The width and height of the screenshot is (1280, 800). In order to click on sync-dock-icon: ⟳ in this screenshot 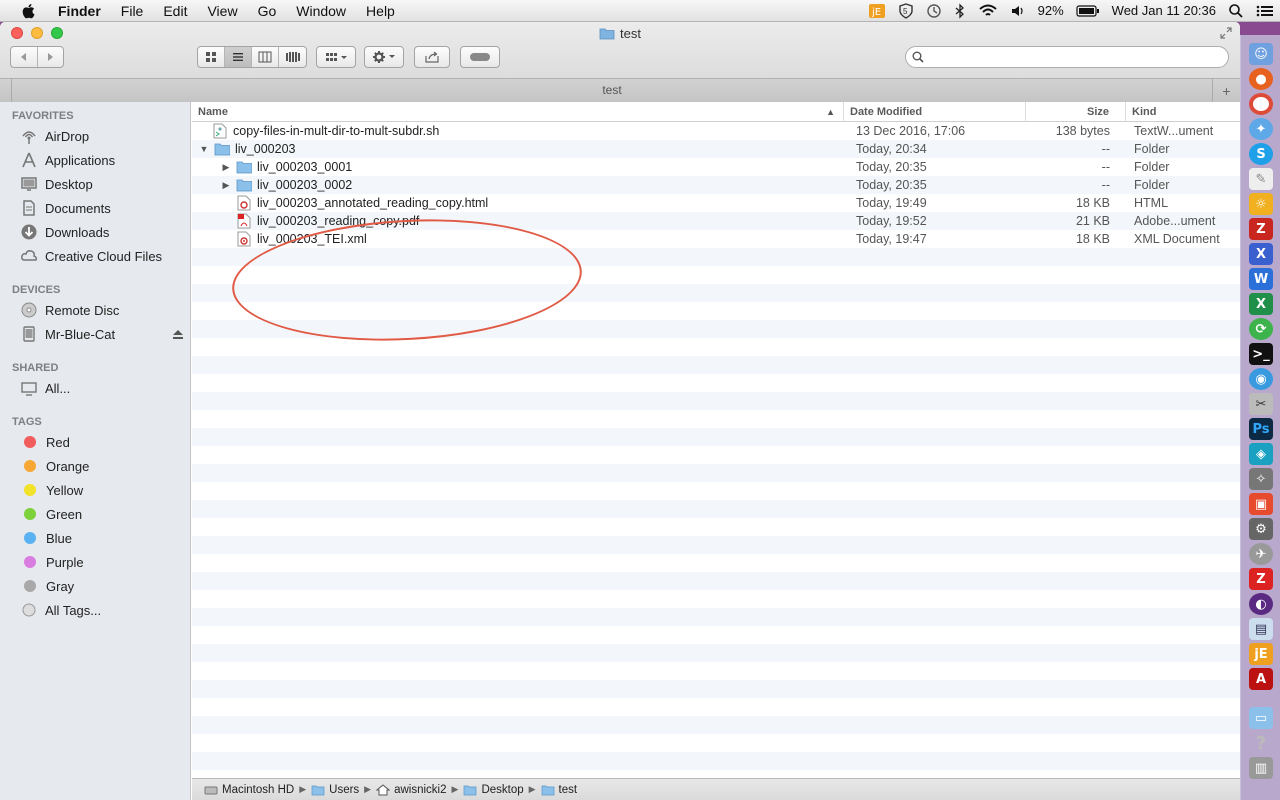, I will do `click(1261, 329)`.